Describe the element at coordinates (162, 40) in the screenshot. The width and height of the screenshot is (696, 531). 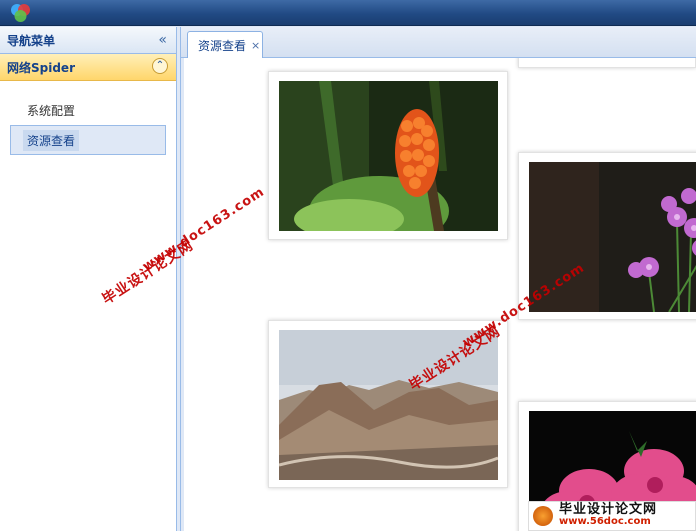
I see `collapse-panel-icon: «` at that location.